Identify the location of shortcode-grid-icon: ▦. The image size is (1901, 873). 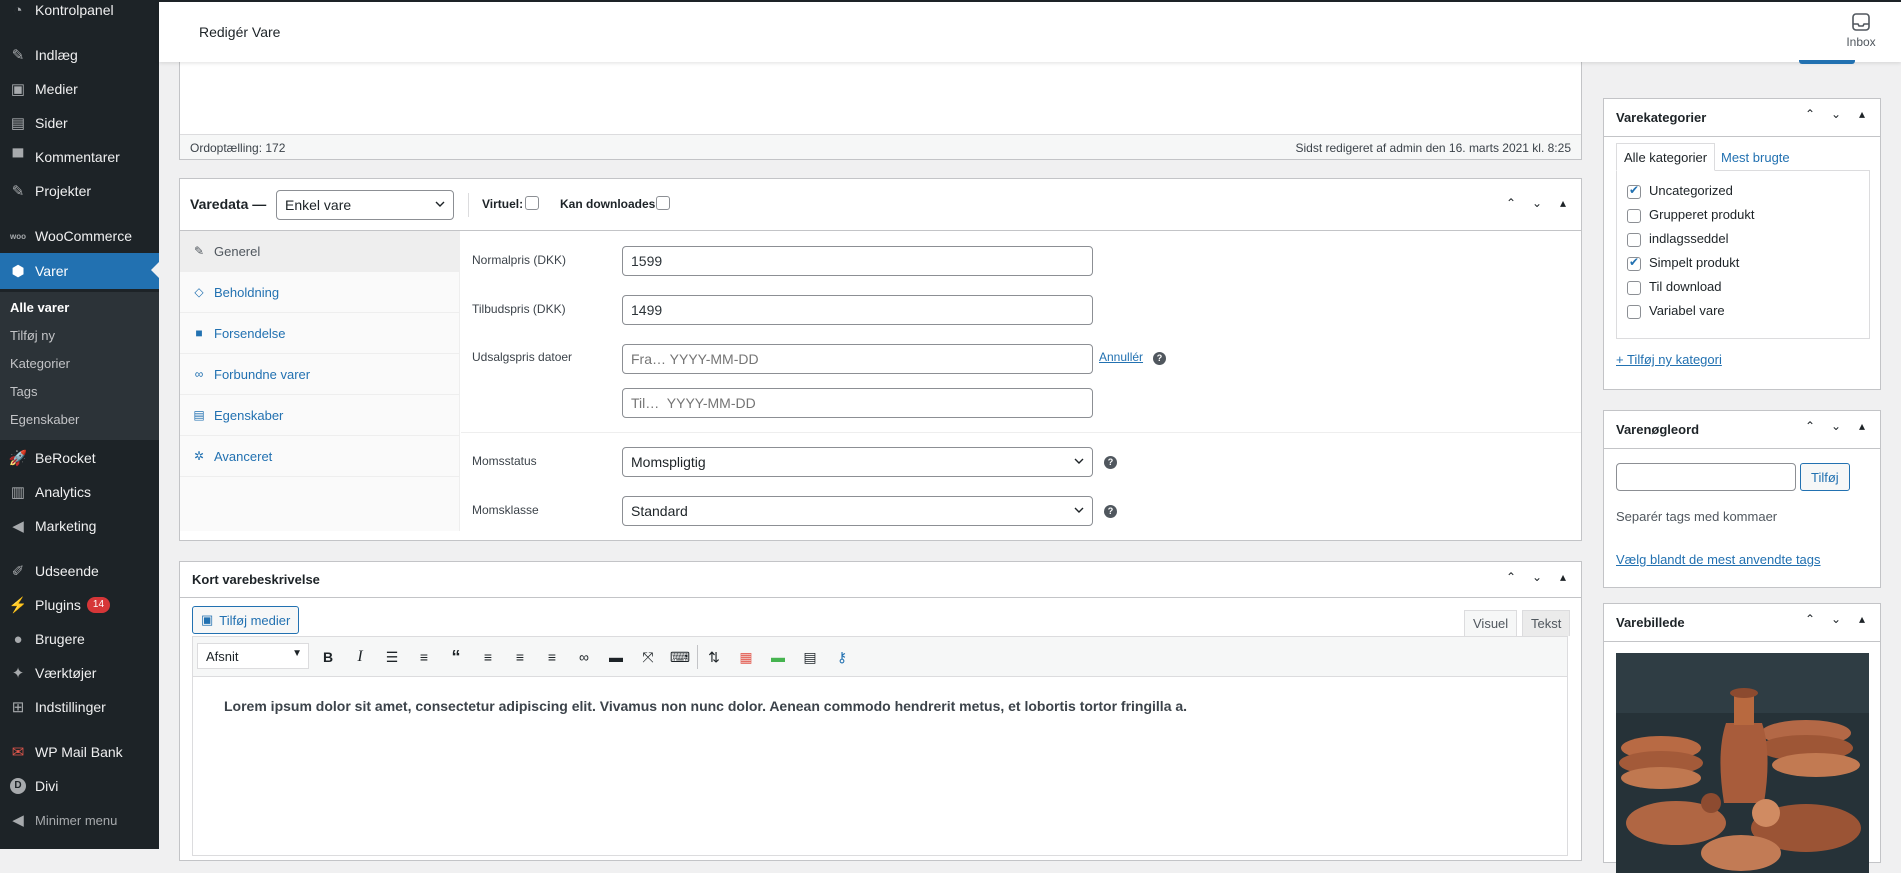
(746, 657).